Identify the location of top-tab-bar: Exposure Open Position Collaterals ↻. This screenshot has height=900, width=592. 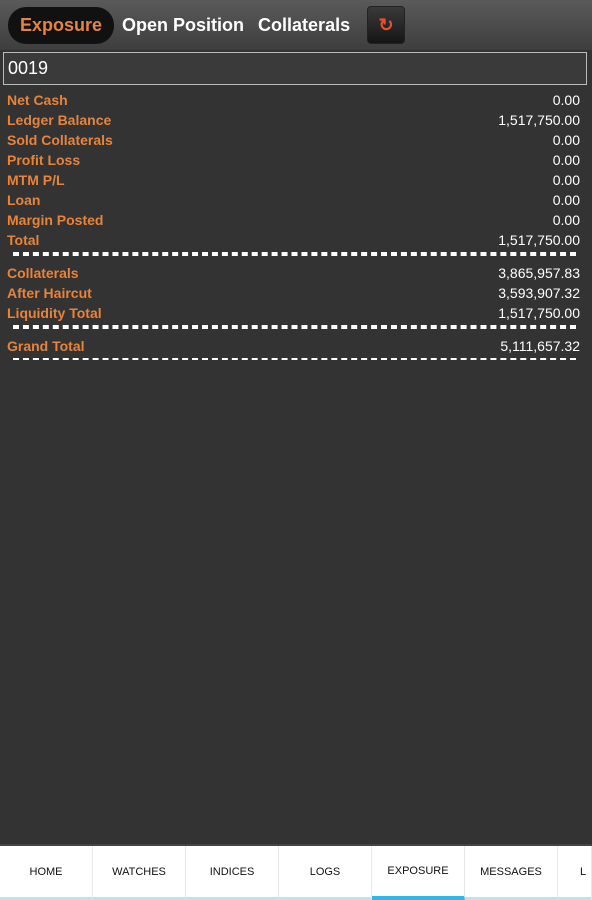
(296, 25).